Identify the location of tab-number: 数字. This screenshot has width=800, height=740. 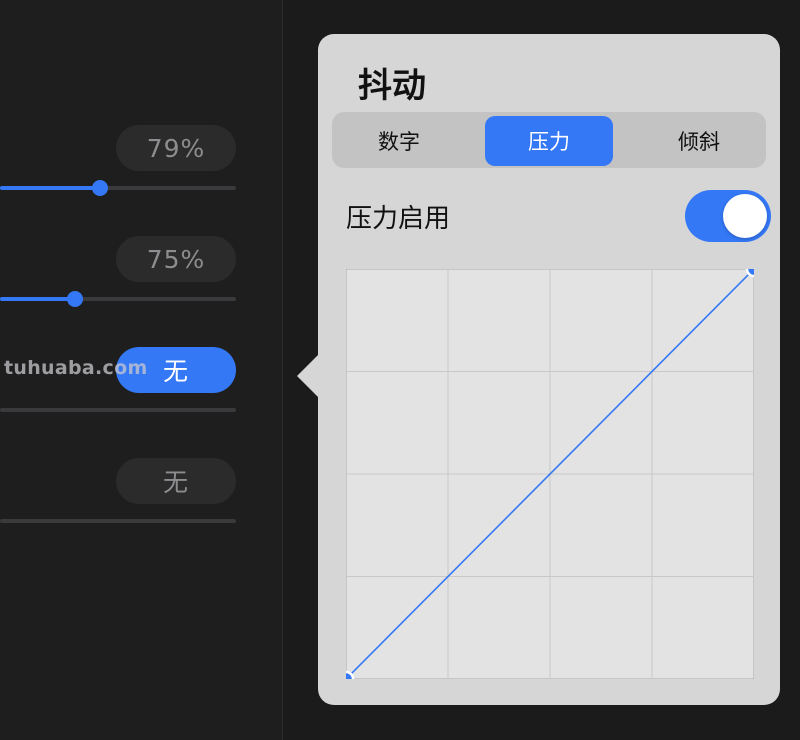
(399, 141).